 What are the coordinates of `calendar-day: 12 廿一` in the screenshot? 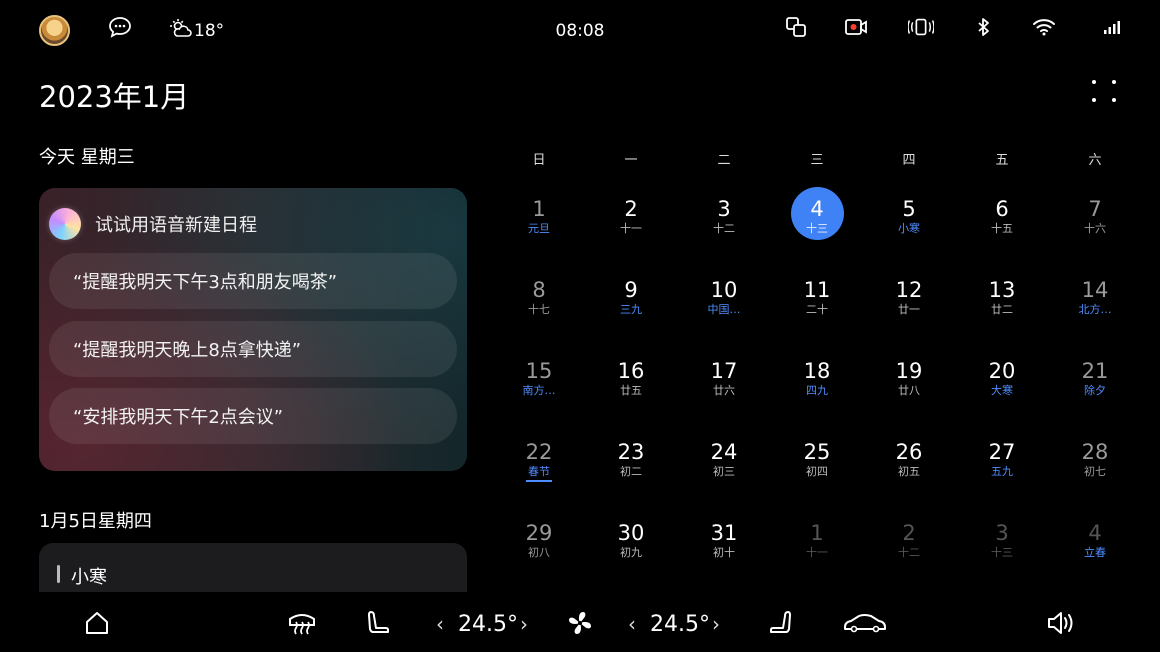 It's located at (909, 298).